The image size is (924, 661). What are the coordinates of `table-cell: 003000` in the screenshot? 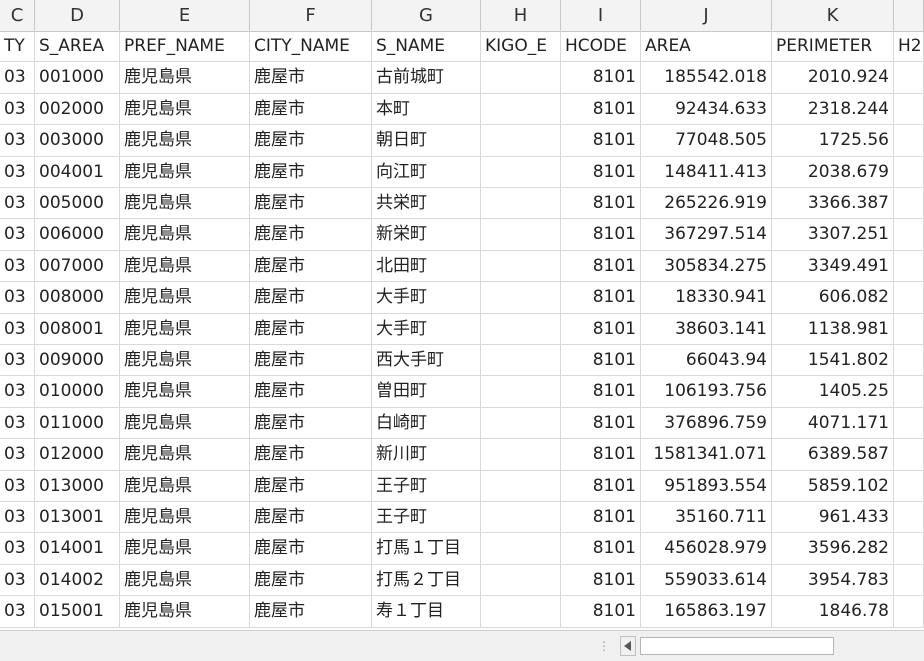 It's located at (77, 141).